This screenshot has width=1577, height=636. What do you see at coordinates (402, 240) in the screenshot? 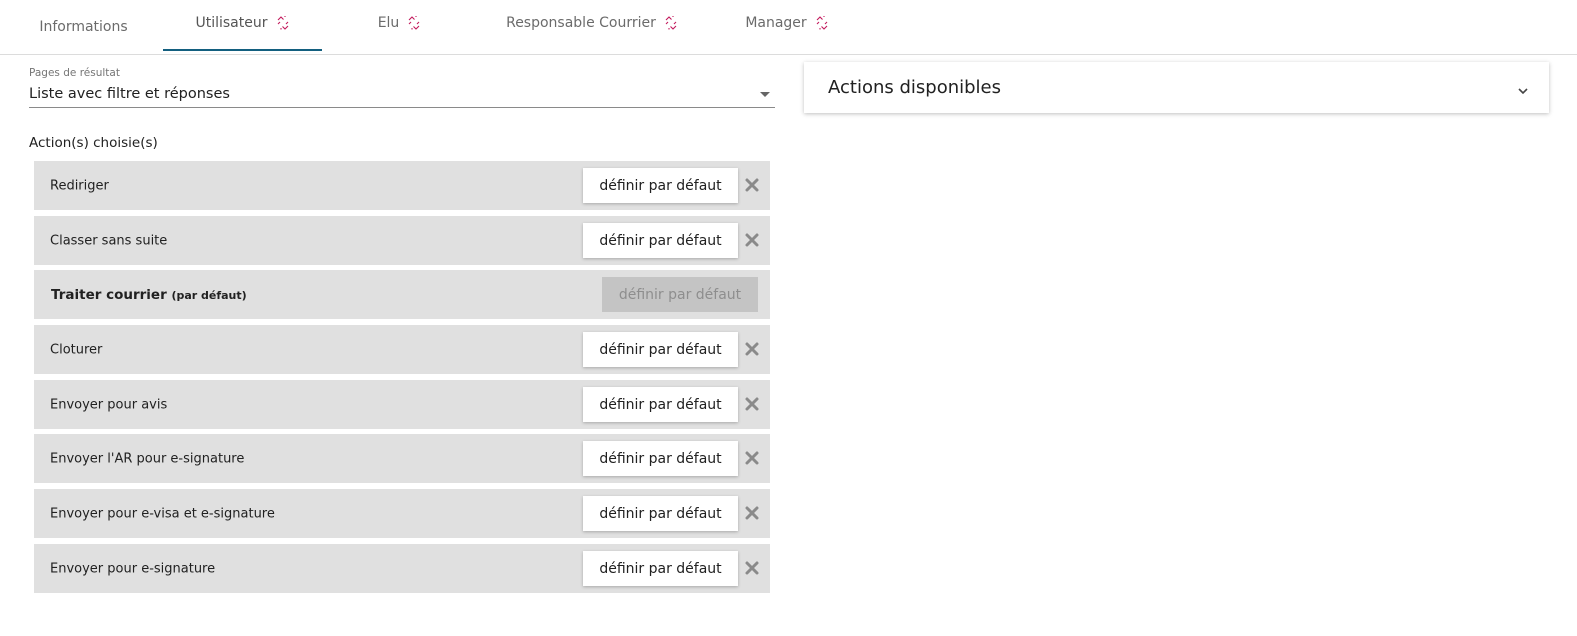
I see `action-row-classer-sans-suite: Classer sans suite définir par défaut` at bounding box center [402, 240].